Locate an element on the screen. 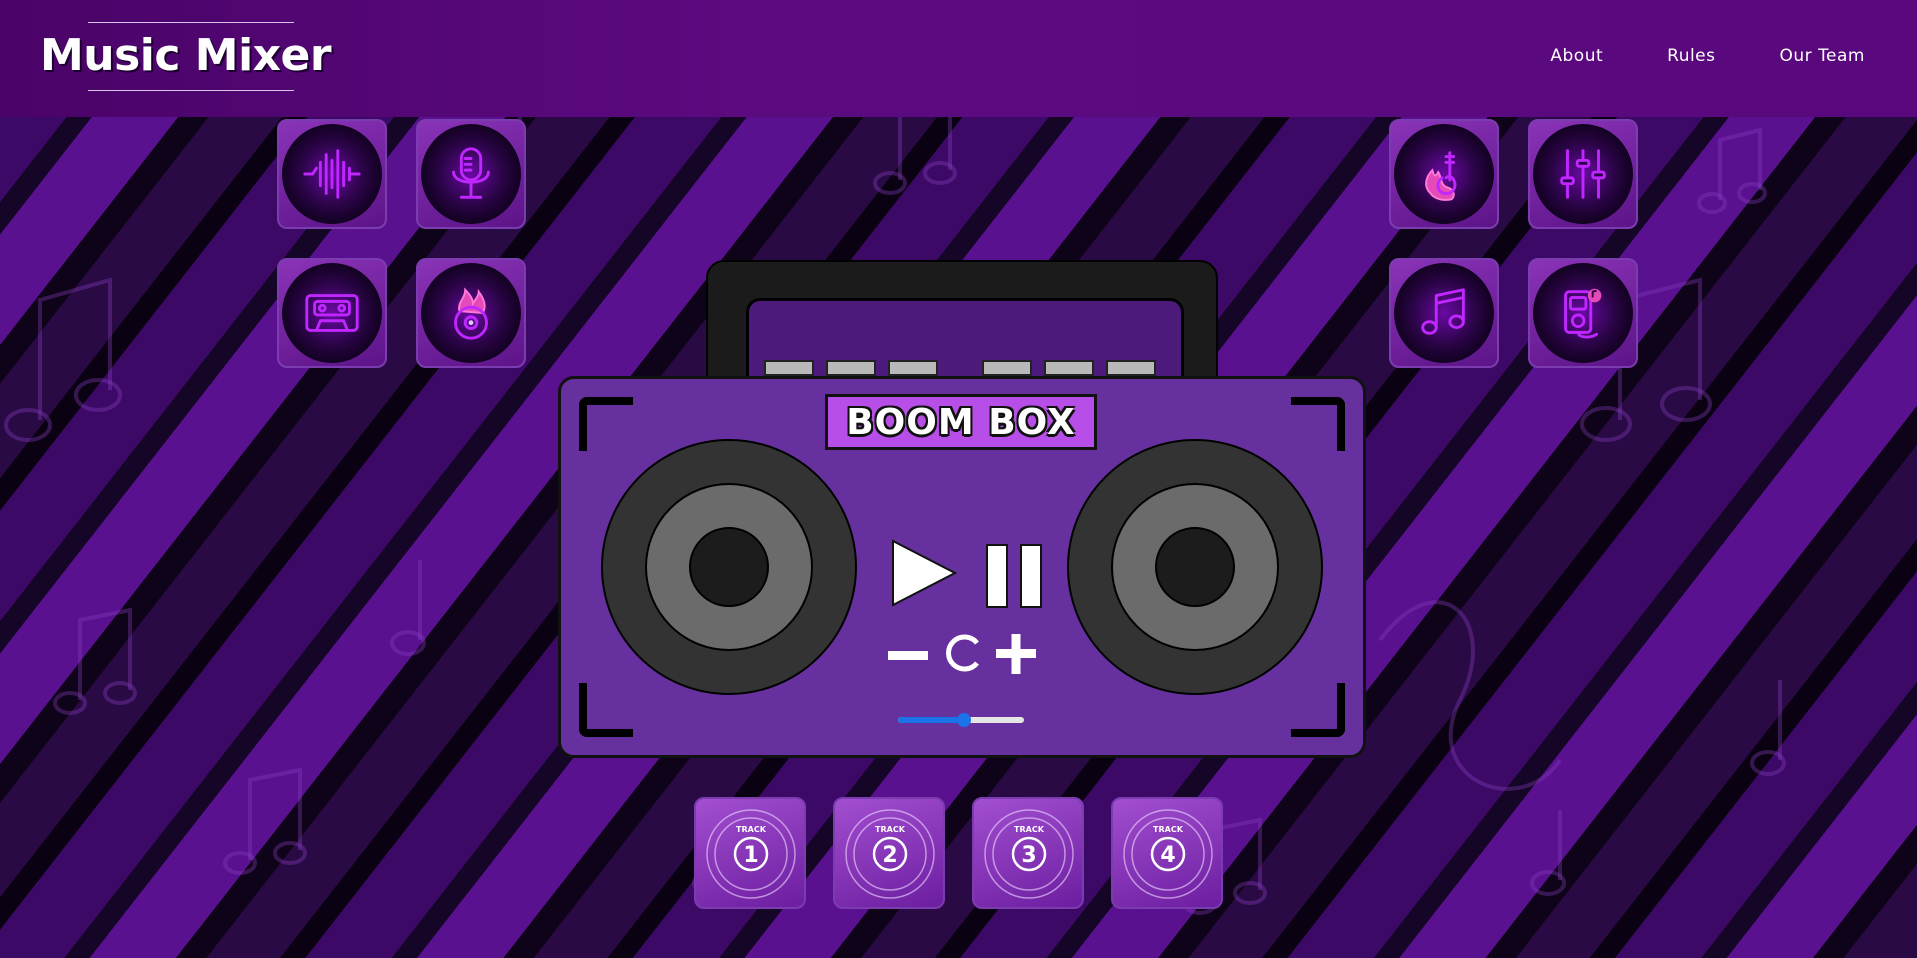  left-speaker is located at coordinates (729, 567).